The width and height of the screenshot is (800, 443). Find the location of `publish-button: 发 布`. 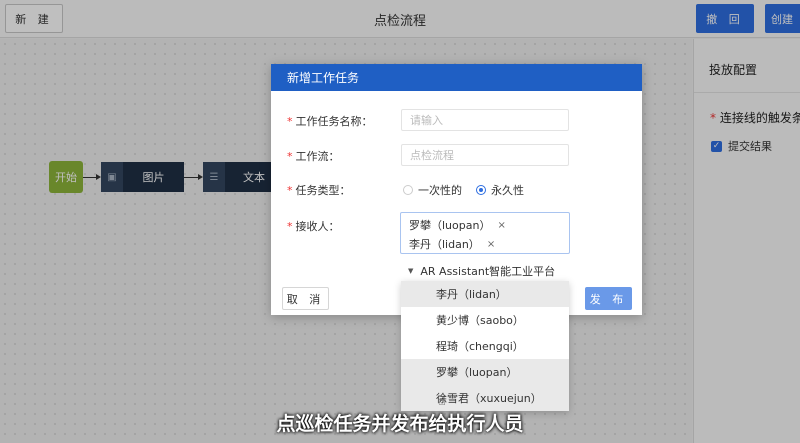

publish-button: 发 布 is located at coordinates (608, 298).